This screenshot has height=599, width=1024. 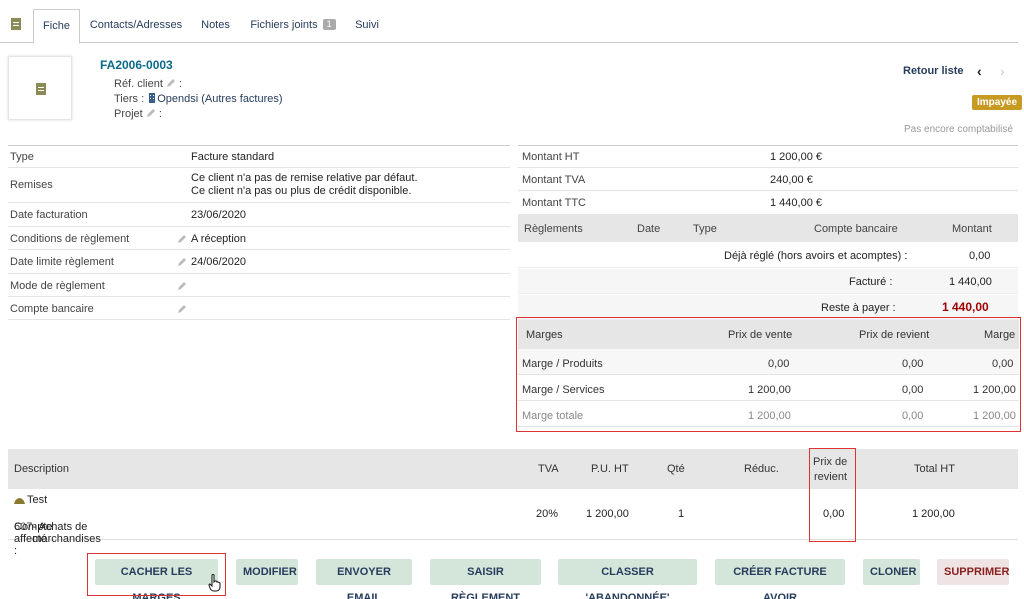 What do you see at coordinates (681, 514) in the screenshot?
I see `line-qte: 1` at bounding box center [681, 514].